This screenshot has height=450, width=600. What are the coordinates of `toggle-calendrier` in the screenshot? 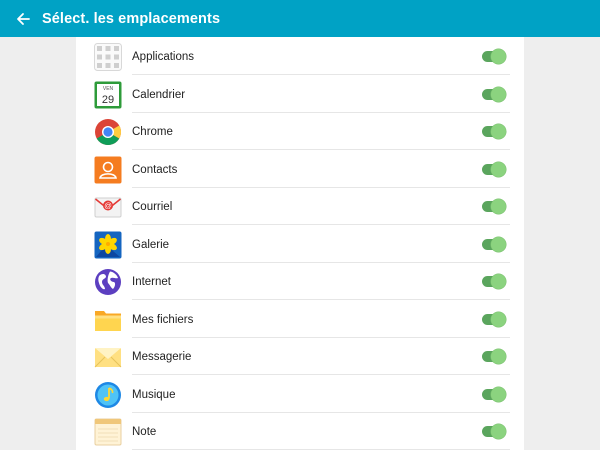 It's located at (494, 94).